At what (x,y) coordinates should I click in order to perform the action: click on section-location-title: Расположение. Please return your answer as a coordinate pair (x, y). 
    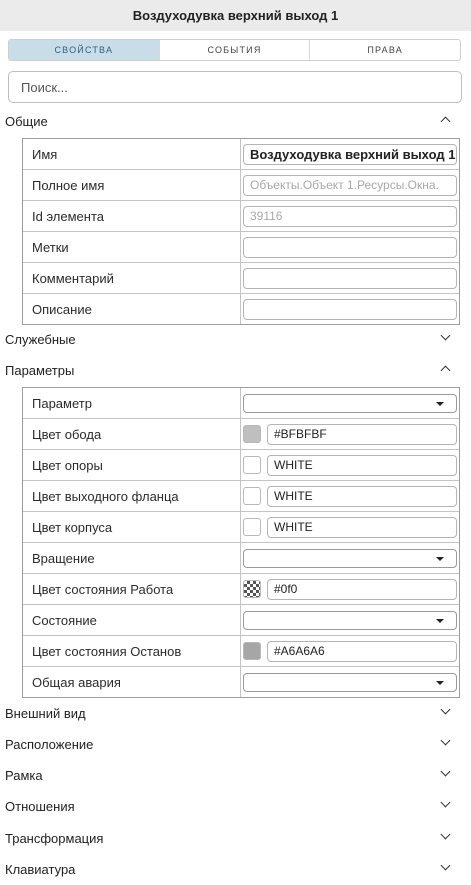
    Looking at the image, I should click on (49, 744).